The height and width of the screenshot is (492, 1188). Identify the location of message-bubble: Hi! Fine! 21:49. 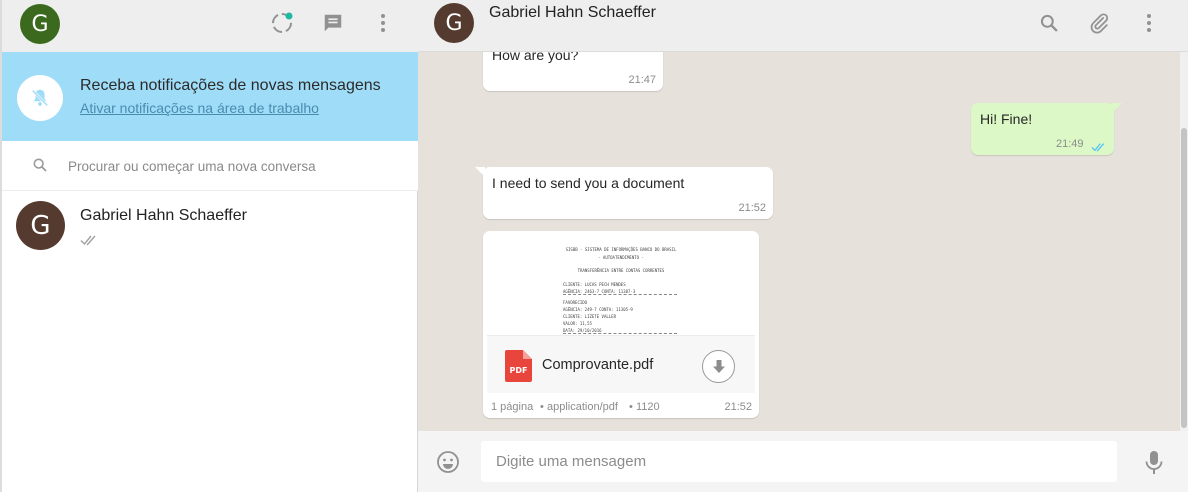
(1046, 130).